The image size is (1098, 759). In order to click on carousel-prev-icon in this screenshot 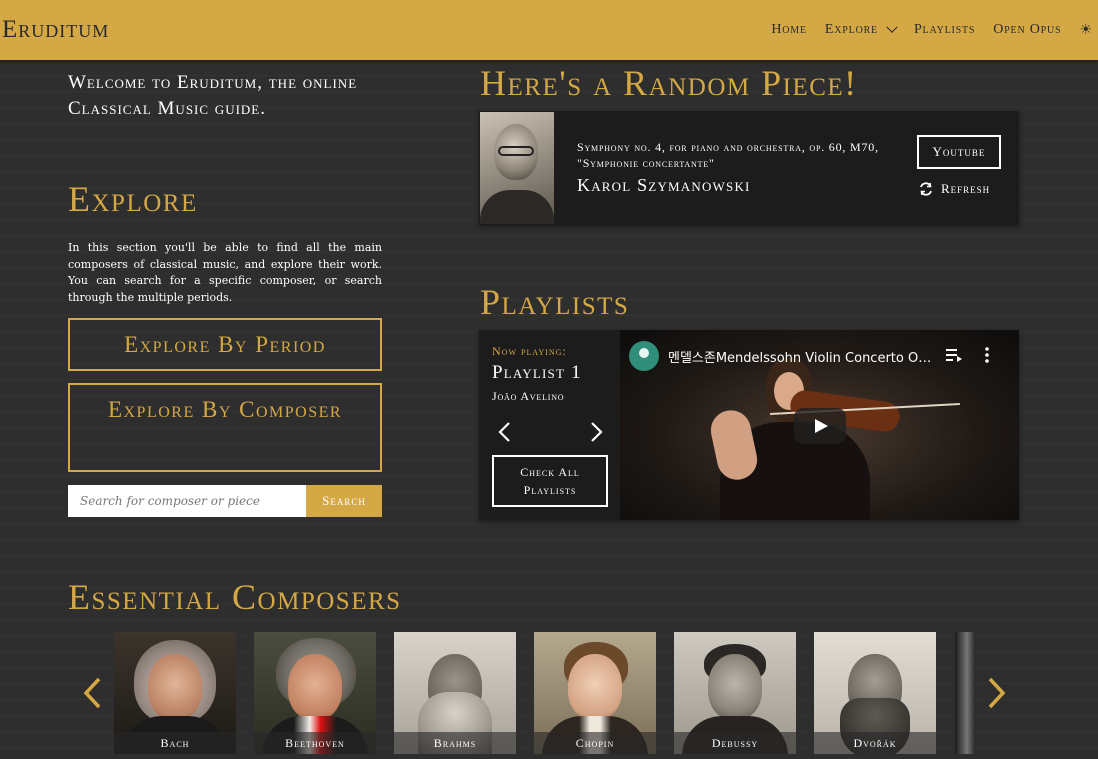, I will do `click(92, 693)`.